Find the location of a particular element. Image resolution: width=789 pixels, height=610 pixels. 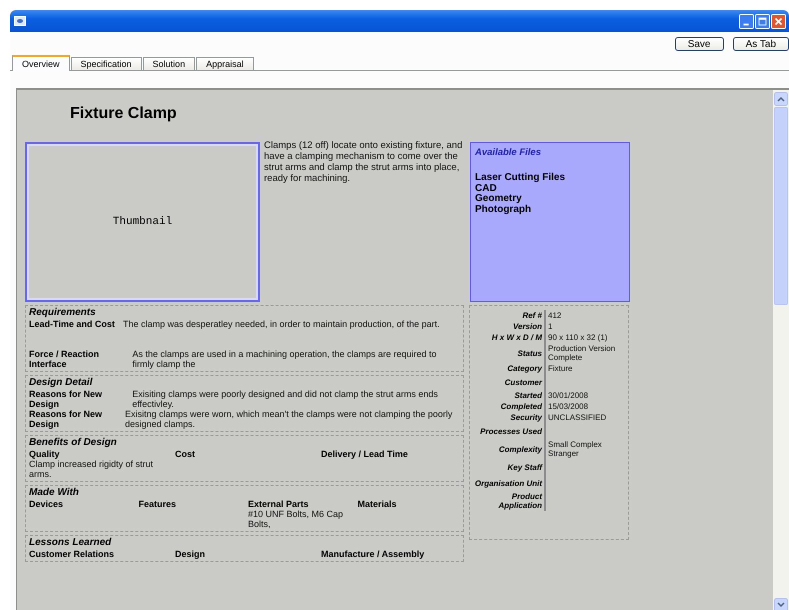

field-text: Exisitng clamps were worn, which mean't the clamps were not clamping the poorly designed clamps. is located at coordinates (289, 419).